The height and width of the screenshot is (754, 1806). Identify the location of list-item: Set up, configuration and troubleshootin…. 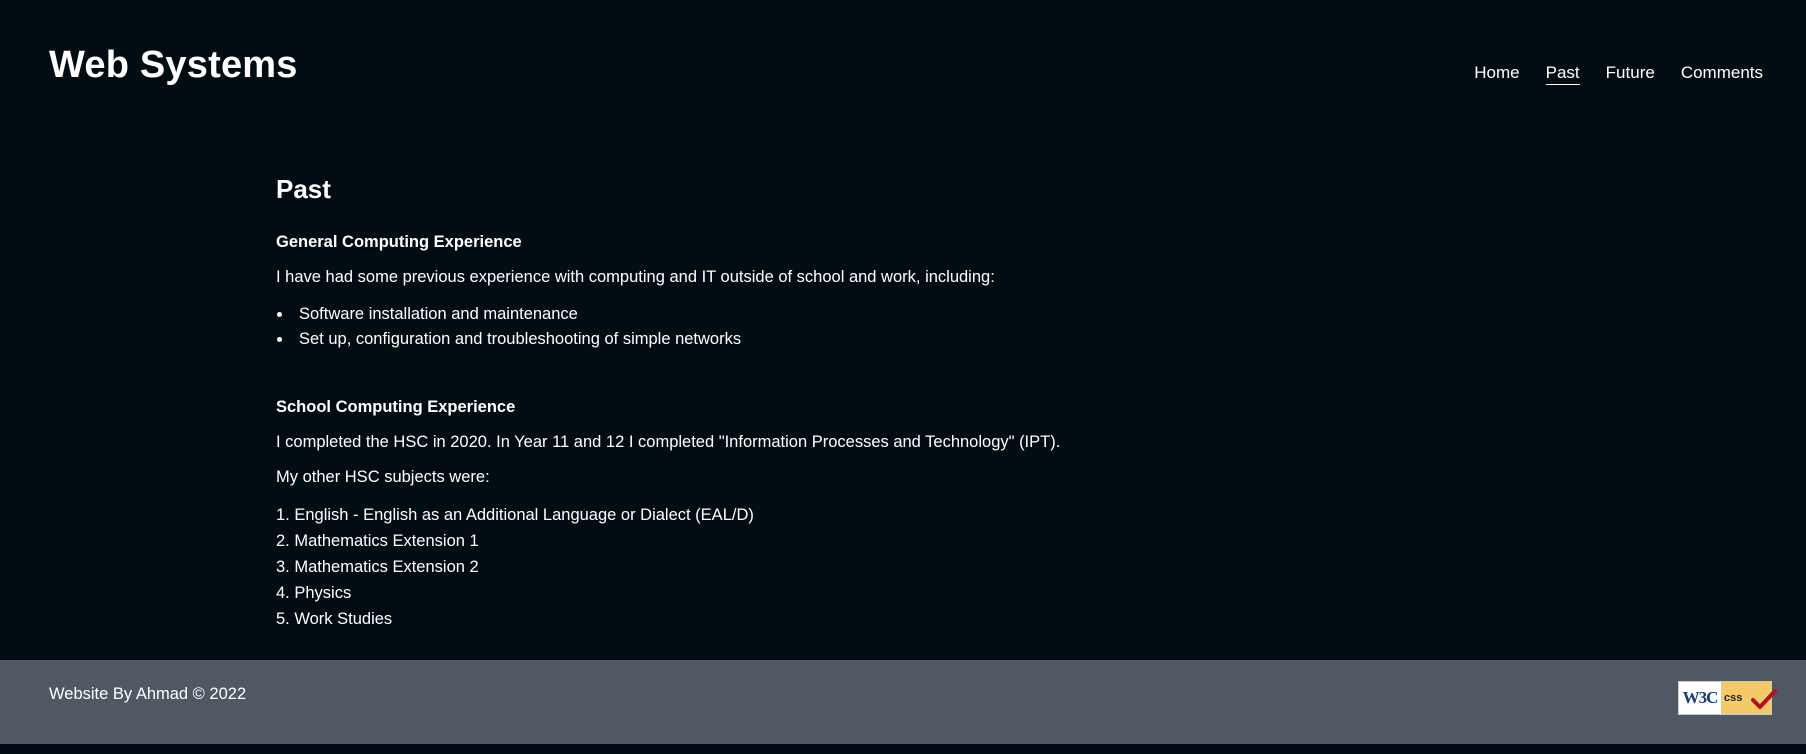
(876, 339).